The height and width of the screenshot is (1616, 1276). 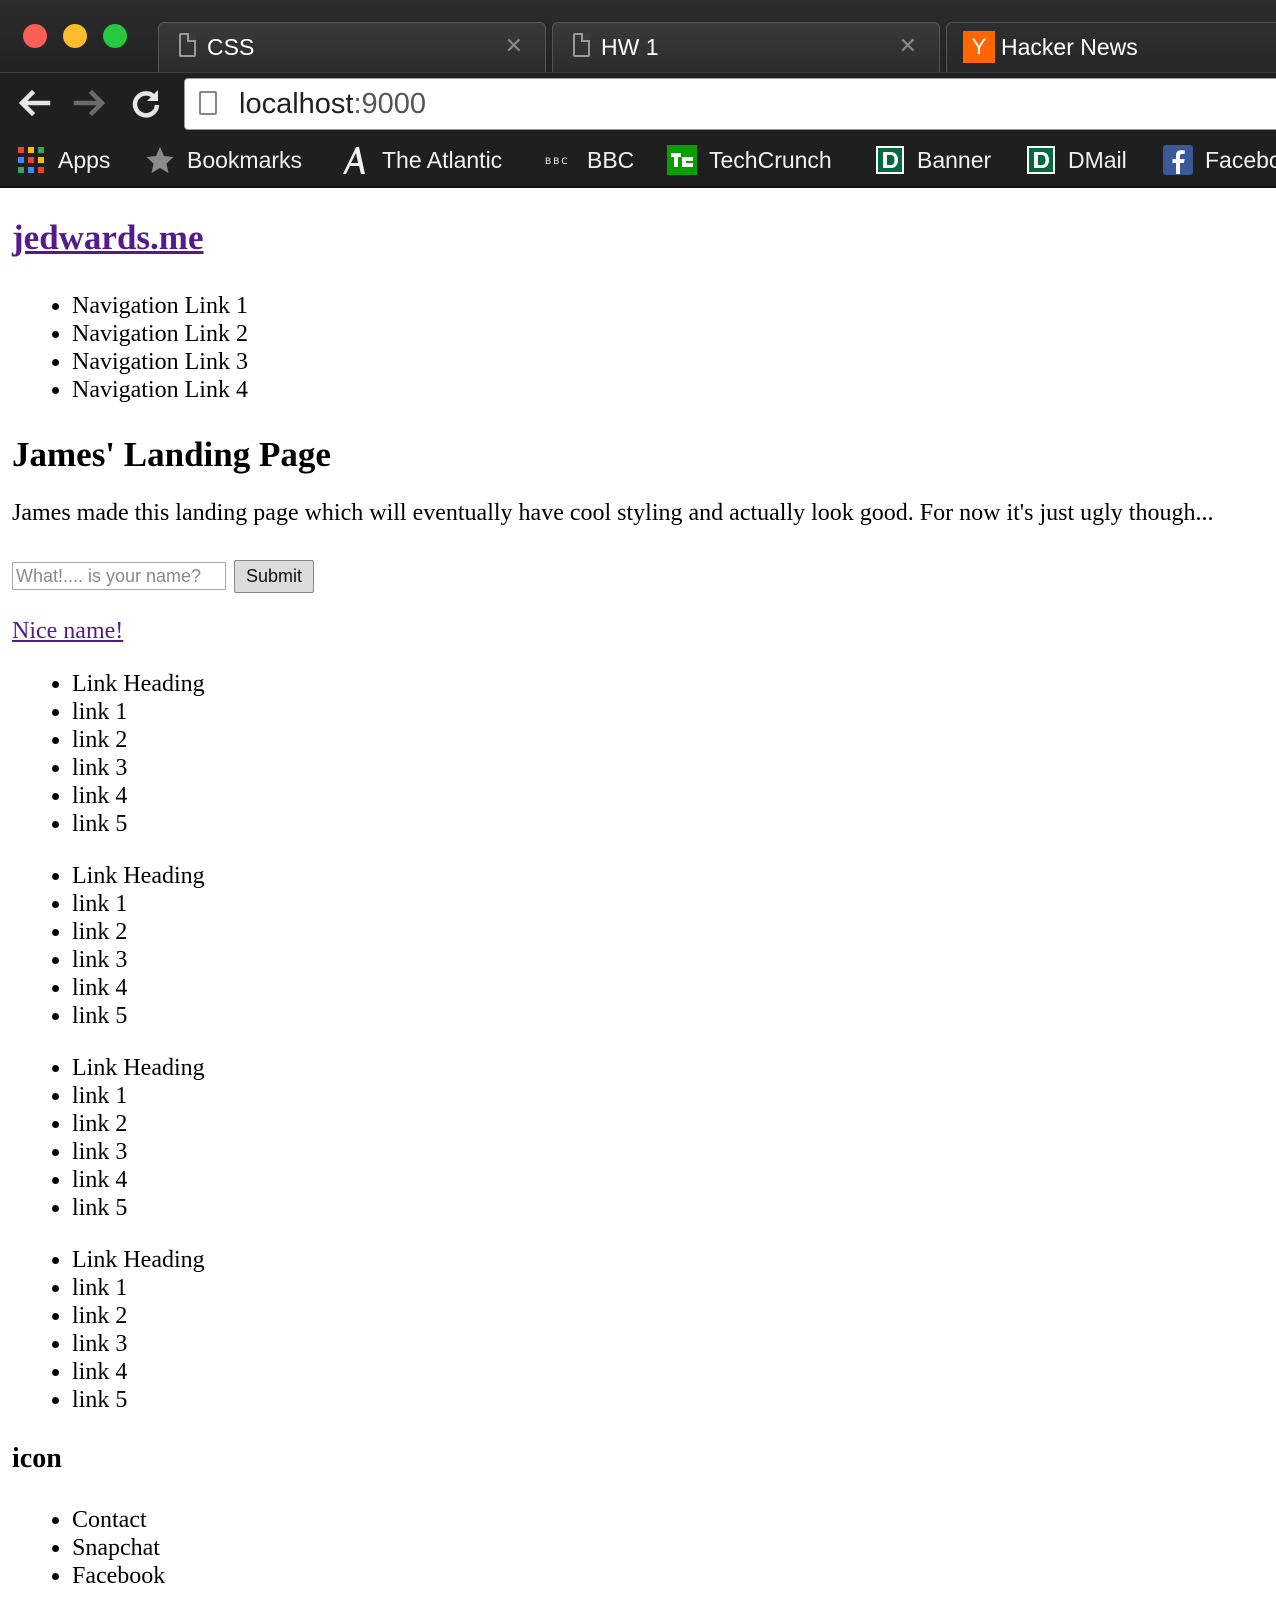 I want to click on minimize-window-button, so click(x=75, y=36).